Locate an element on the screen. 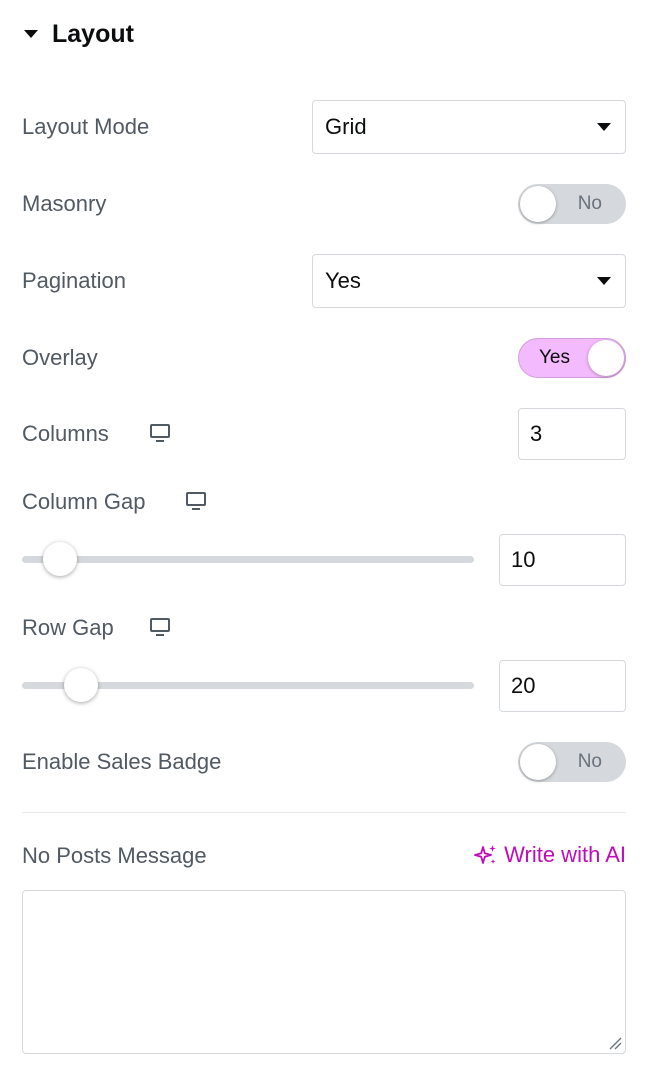 This screenshot has height=1070, width=648. masonry-label: Masonry is located at coordinates (64, 203).